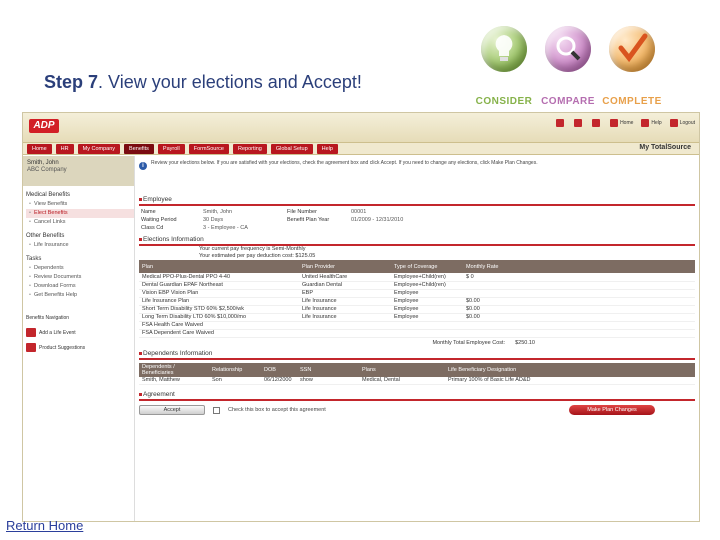 The width and height of the screenshot is (720, 540). I want to click on top-link-help: Help, so click(651, 123).